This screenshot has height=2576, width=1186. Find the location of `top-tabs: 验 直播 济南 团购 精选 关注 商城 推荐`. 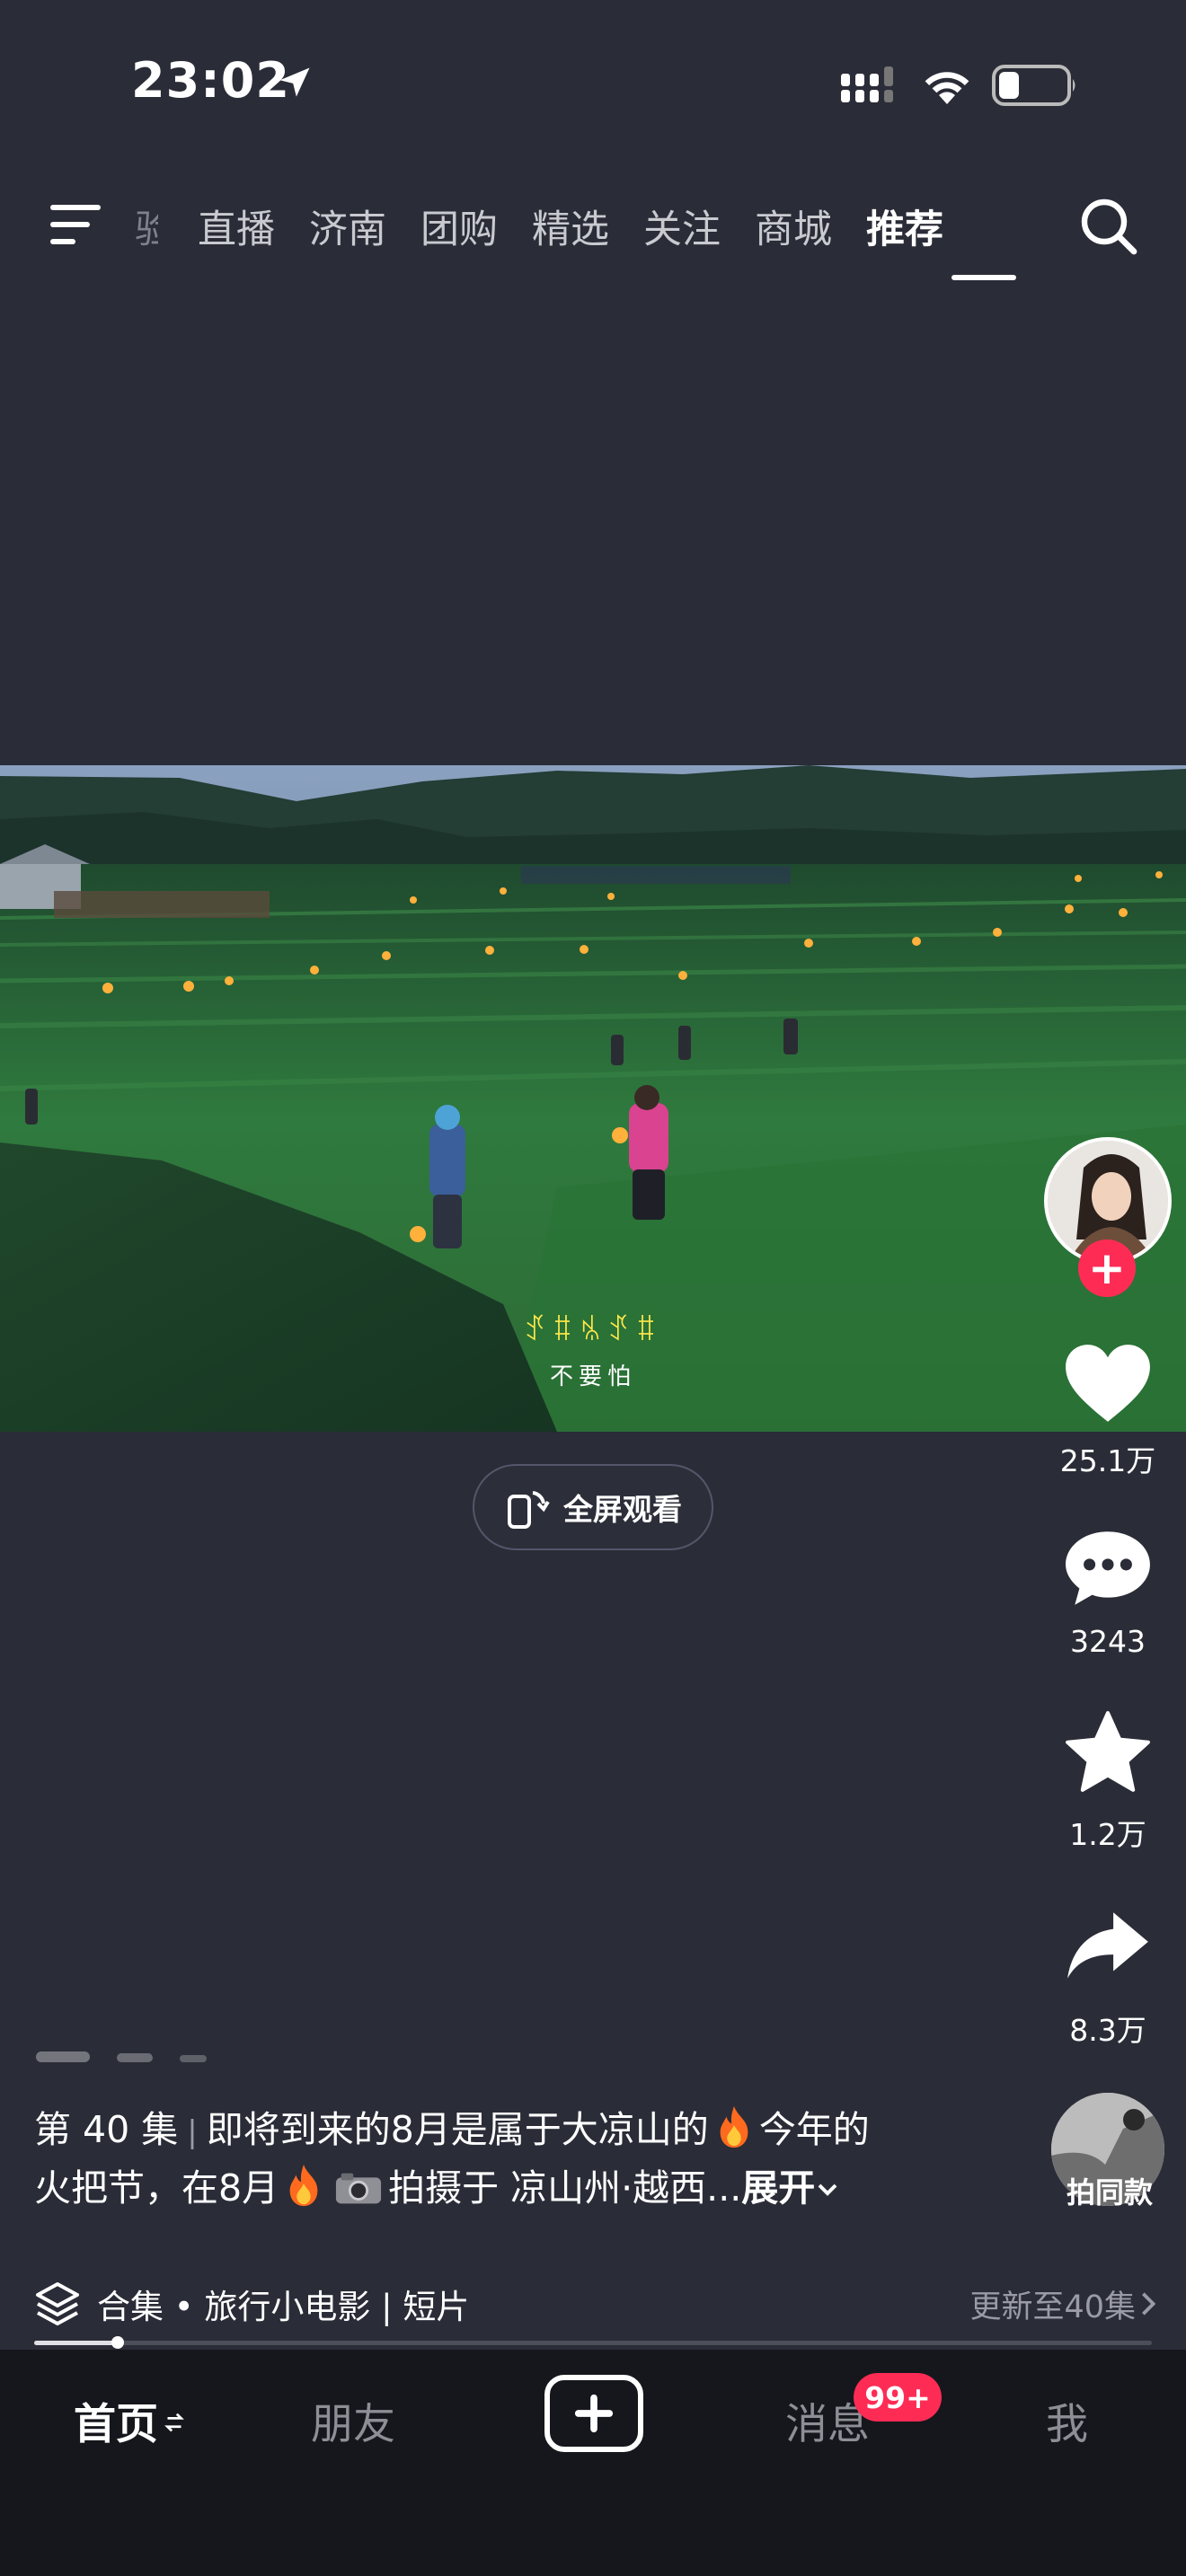

top-tabs: 验 直播 济南 团购 精选 关注 商城 推荐 is located at coordinates (556, 226).